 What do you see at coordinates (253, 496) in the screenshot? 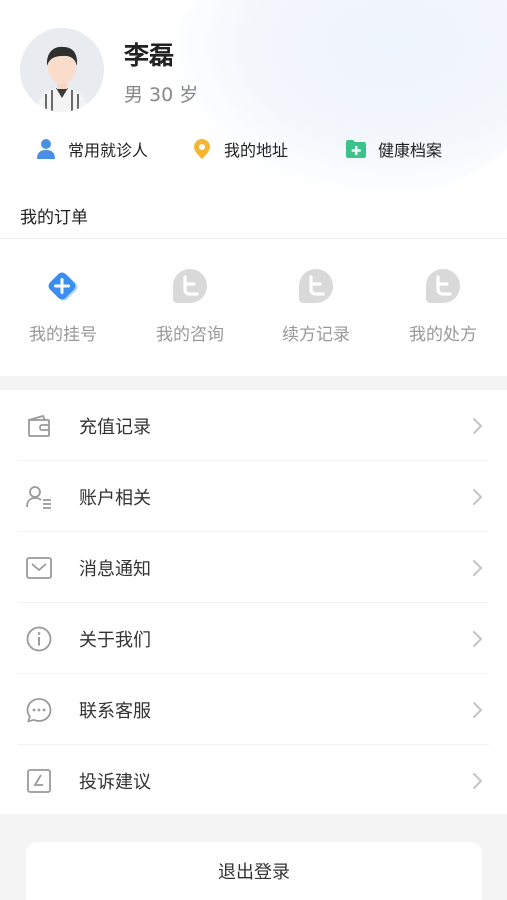
I see `menu-item-account: 账户相关` at bounding box center [253, 496].